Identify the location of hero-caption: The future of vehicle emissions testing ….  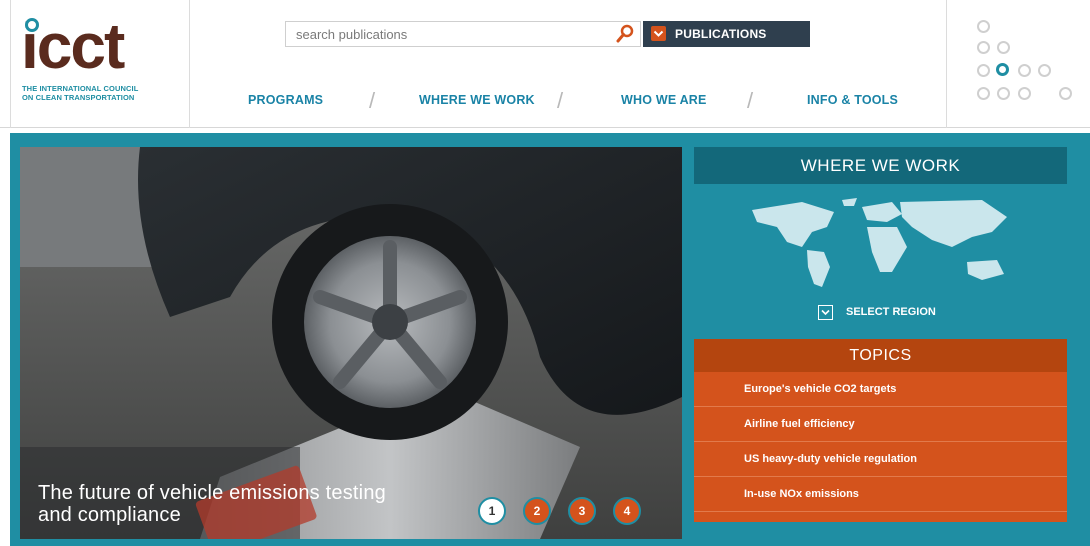
(212, 504).